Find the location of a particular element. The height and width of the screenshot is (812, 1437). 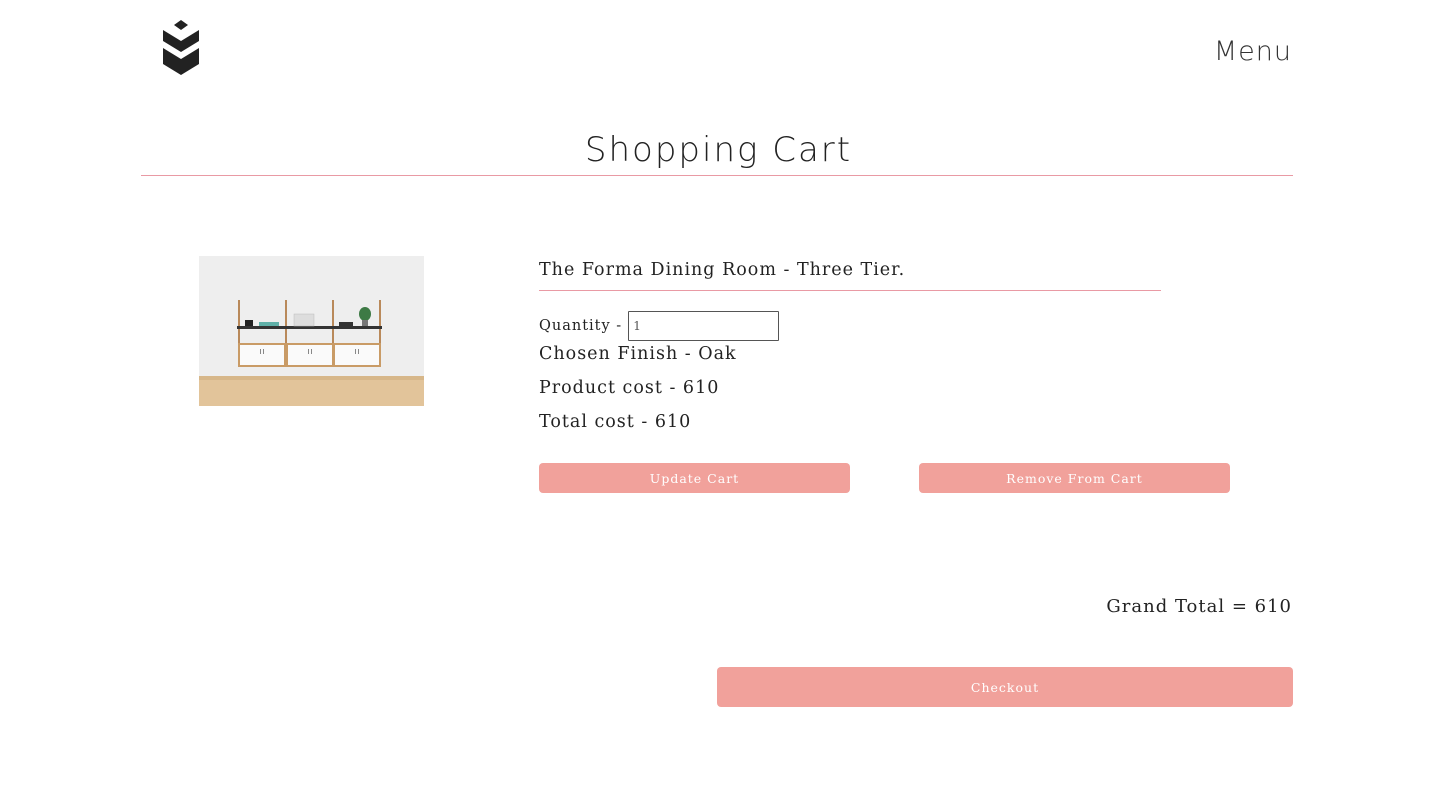

quantity-input is located at coordinates (704, 326).